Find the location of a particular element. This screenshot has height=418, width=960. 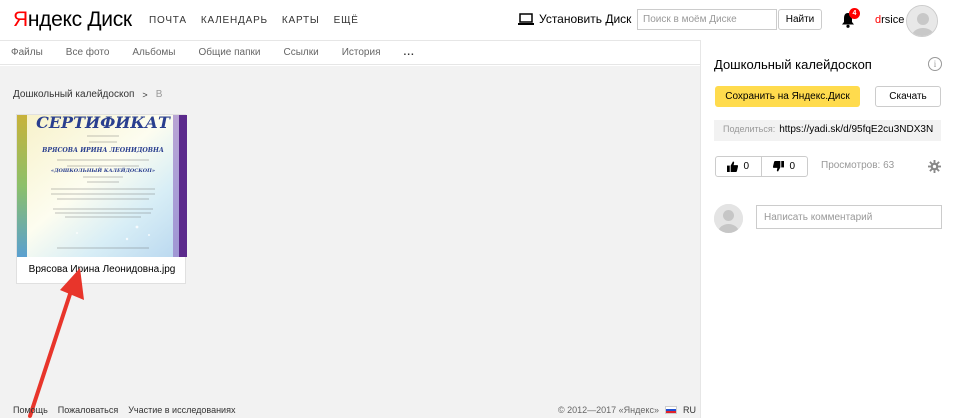

nav-maps: КАРТЫ is located at coordinates (301, 20).